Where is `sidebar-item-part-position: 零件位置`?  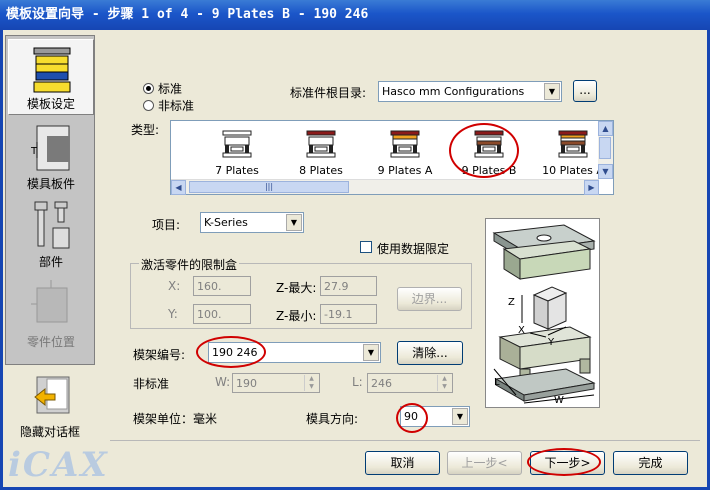
sidebar-item-part-position: 零件位置 is located at coordinates (51, 314).